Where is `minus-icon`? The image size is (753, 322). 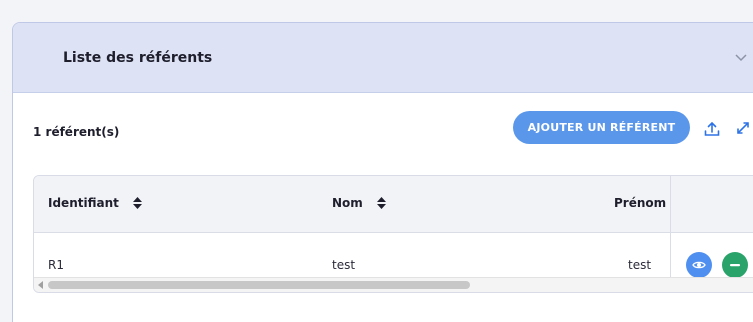
minus-icon is located at coordinates (735, 265).